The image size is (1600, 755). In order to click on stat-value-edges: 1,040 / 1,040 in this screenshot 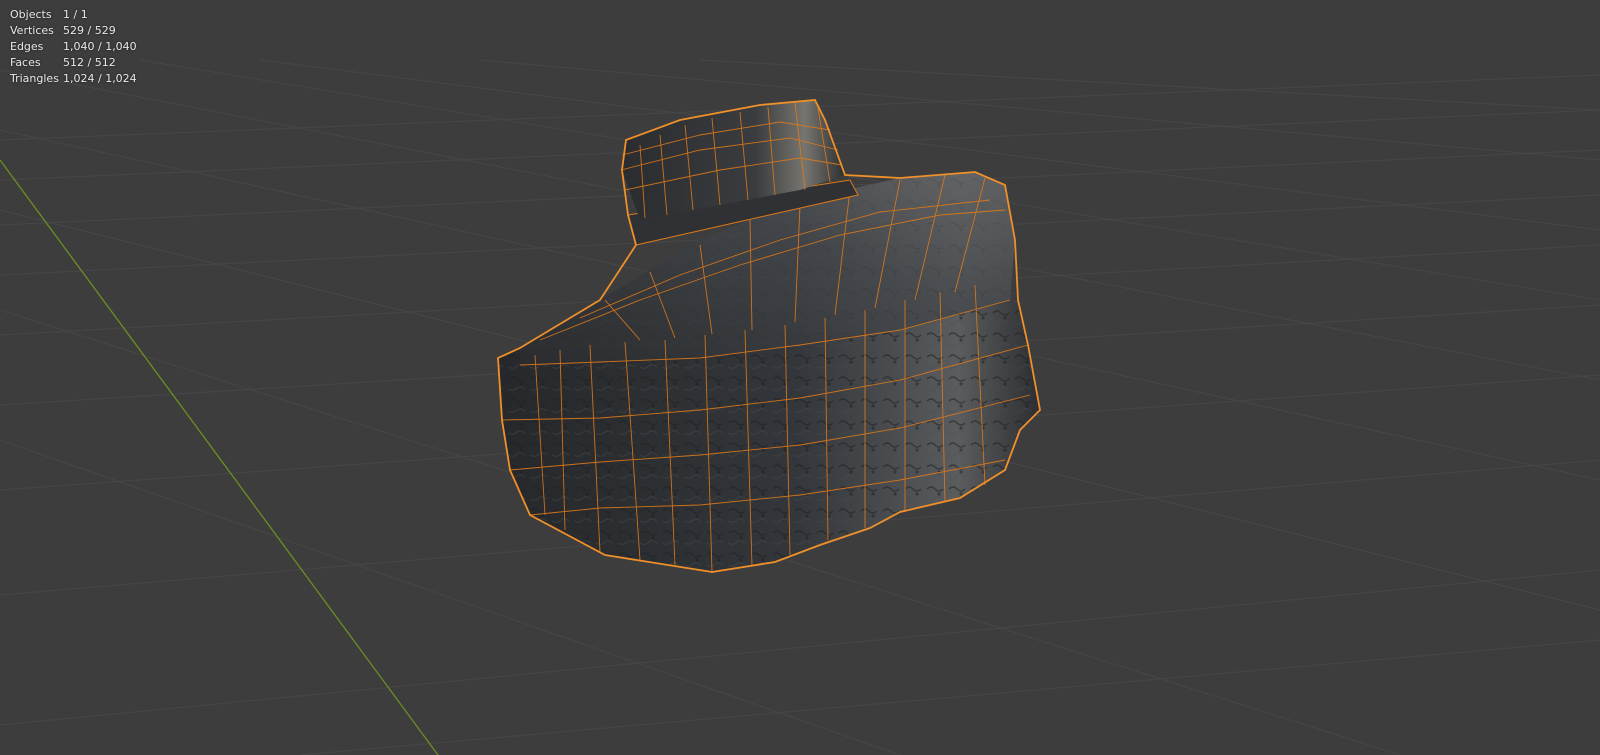, I will do `click(100, 46)`.